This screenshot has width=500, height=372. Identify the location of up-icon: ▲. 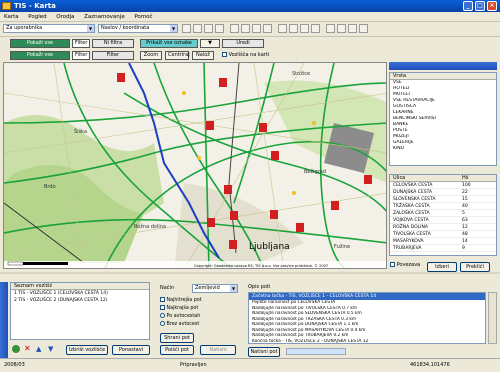
(40, 349).